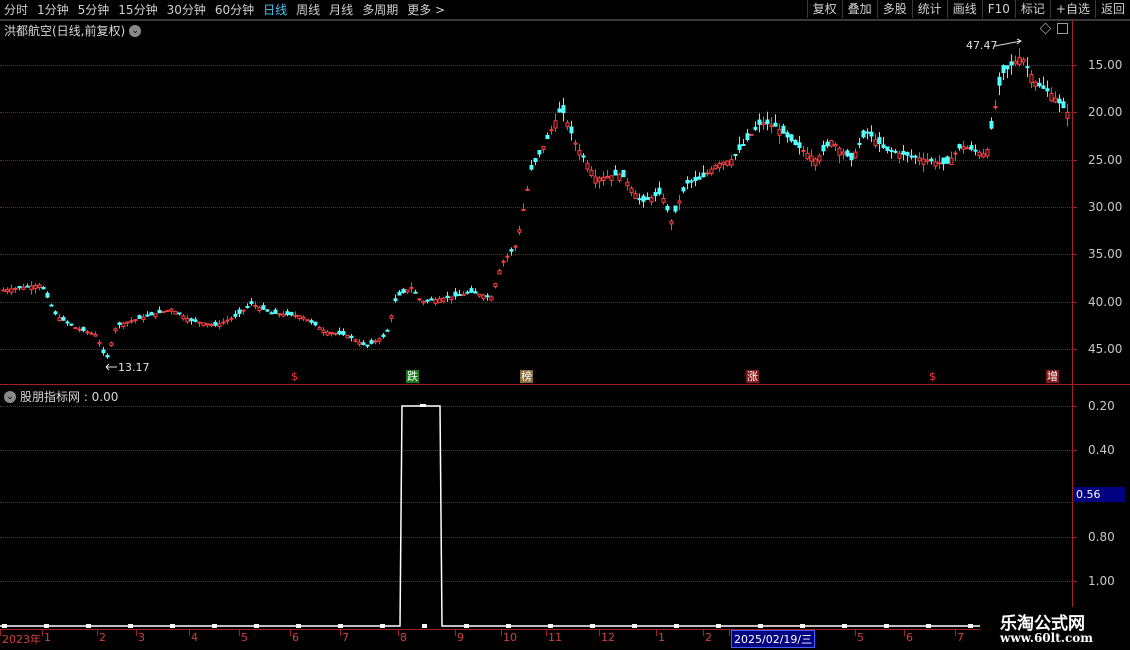  Describe the element at coordinates (460, 637) in the screenshot. I see `timeline-label: 9` at that location.